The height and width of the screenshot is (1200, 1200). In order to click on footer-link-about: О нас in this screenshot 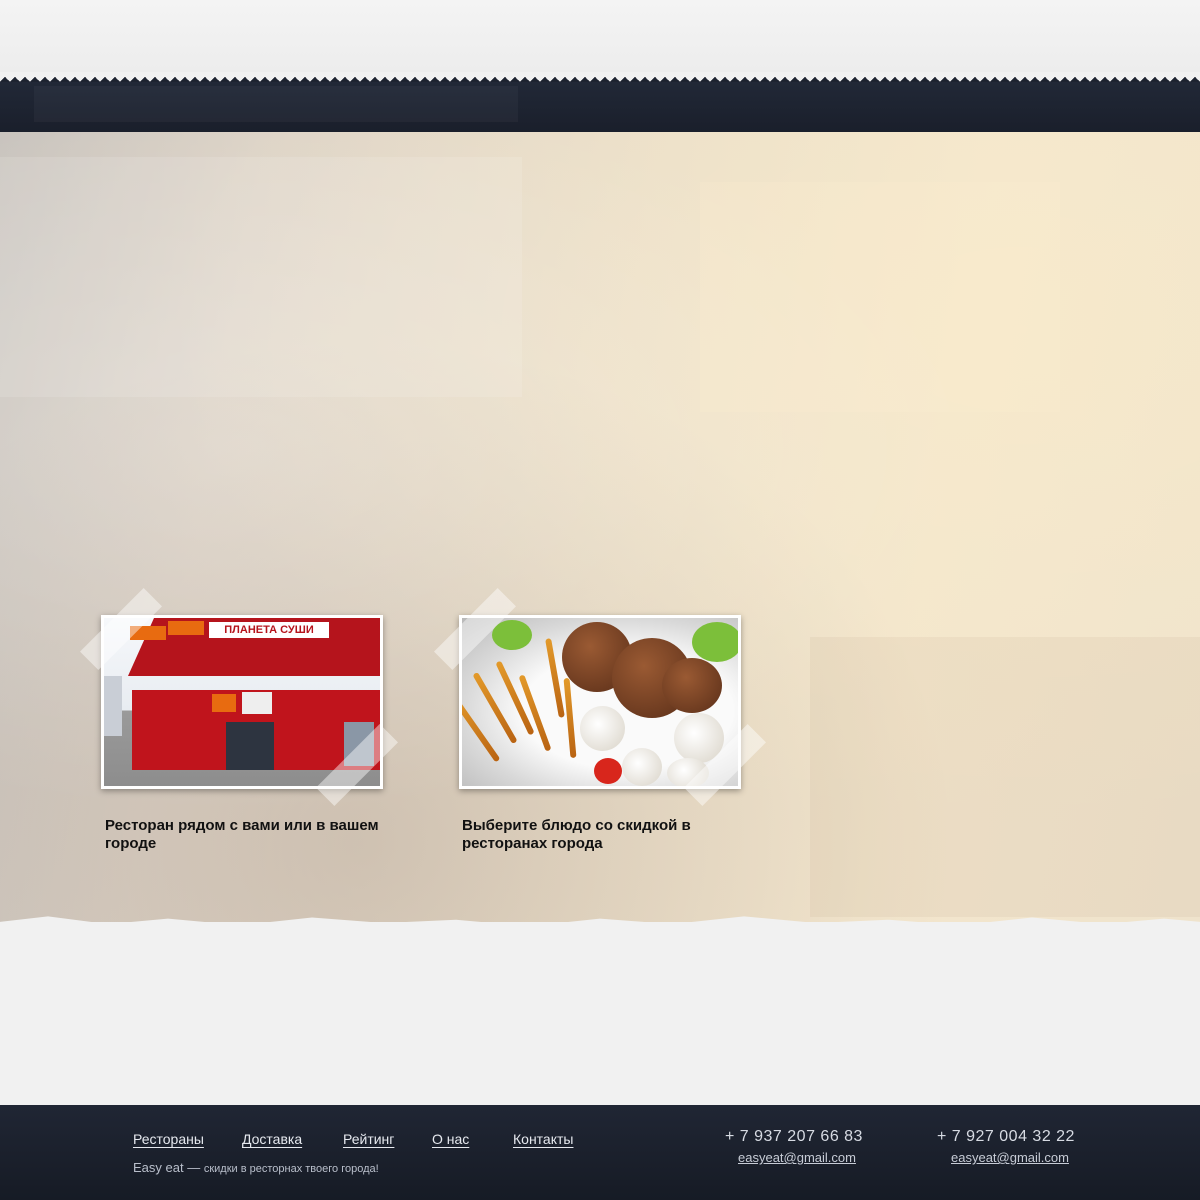, I will do `click(450, 1139)`.